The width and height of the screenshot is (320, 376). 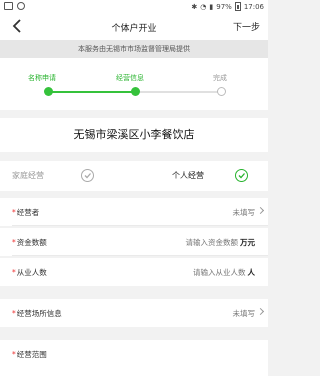 I want to click on employees-input: 请输入从业人数人, so click(x=224, y=272).